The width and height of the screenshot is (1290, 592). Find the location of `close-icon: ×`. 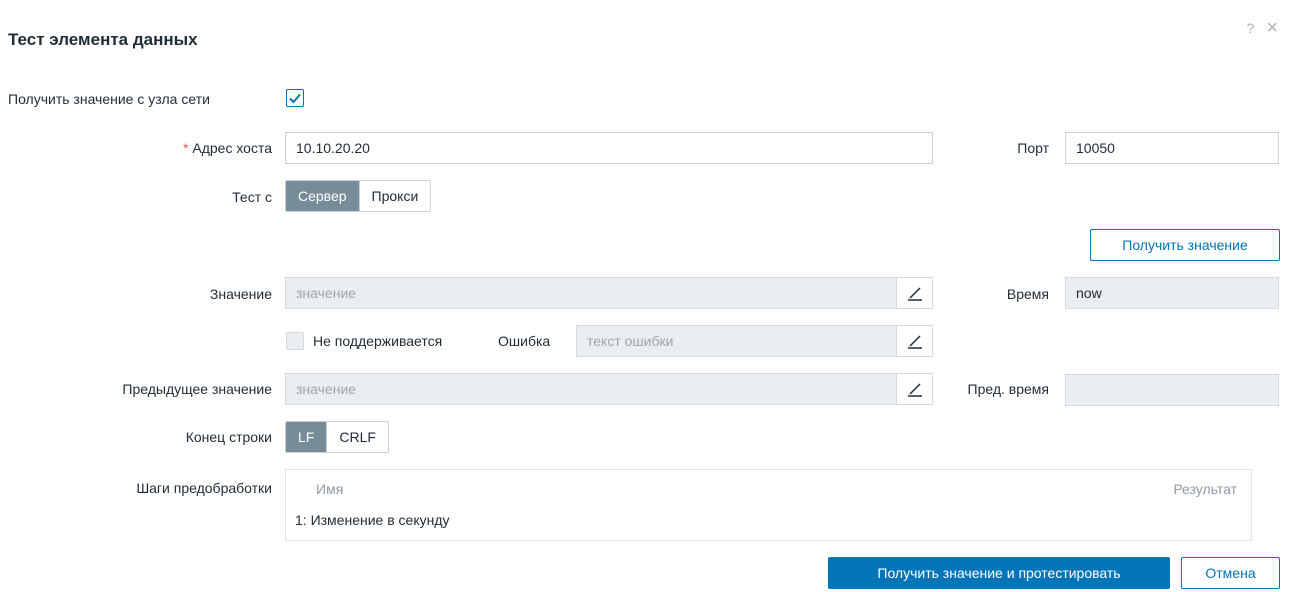

close-icon: × is located at coordinates (1272, 28).